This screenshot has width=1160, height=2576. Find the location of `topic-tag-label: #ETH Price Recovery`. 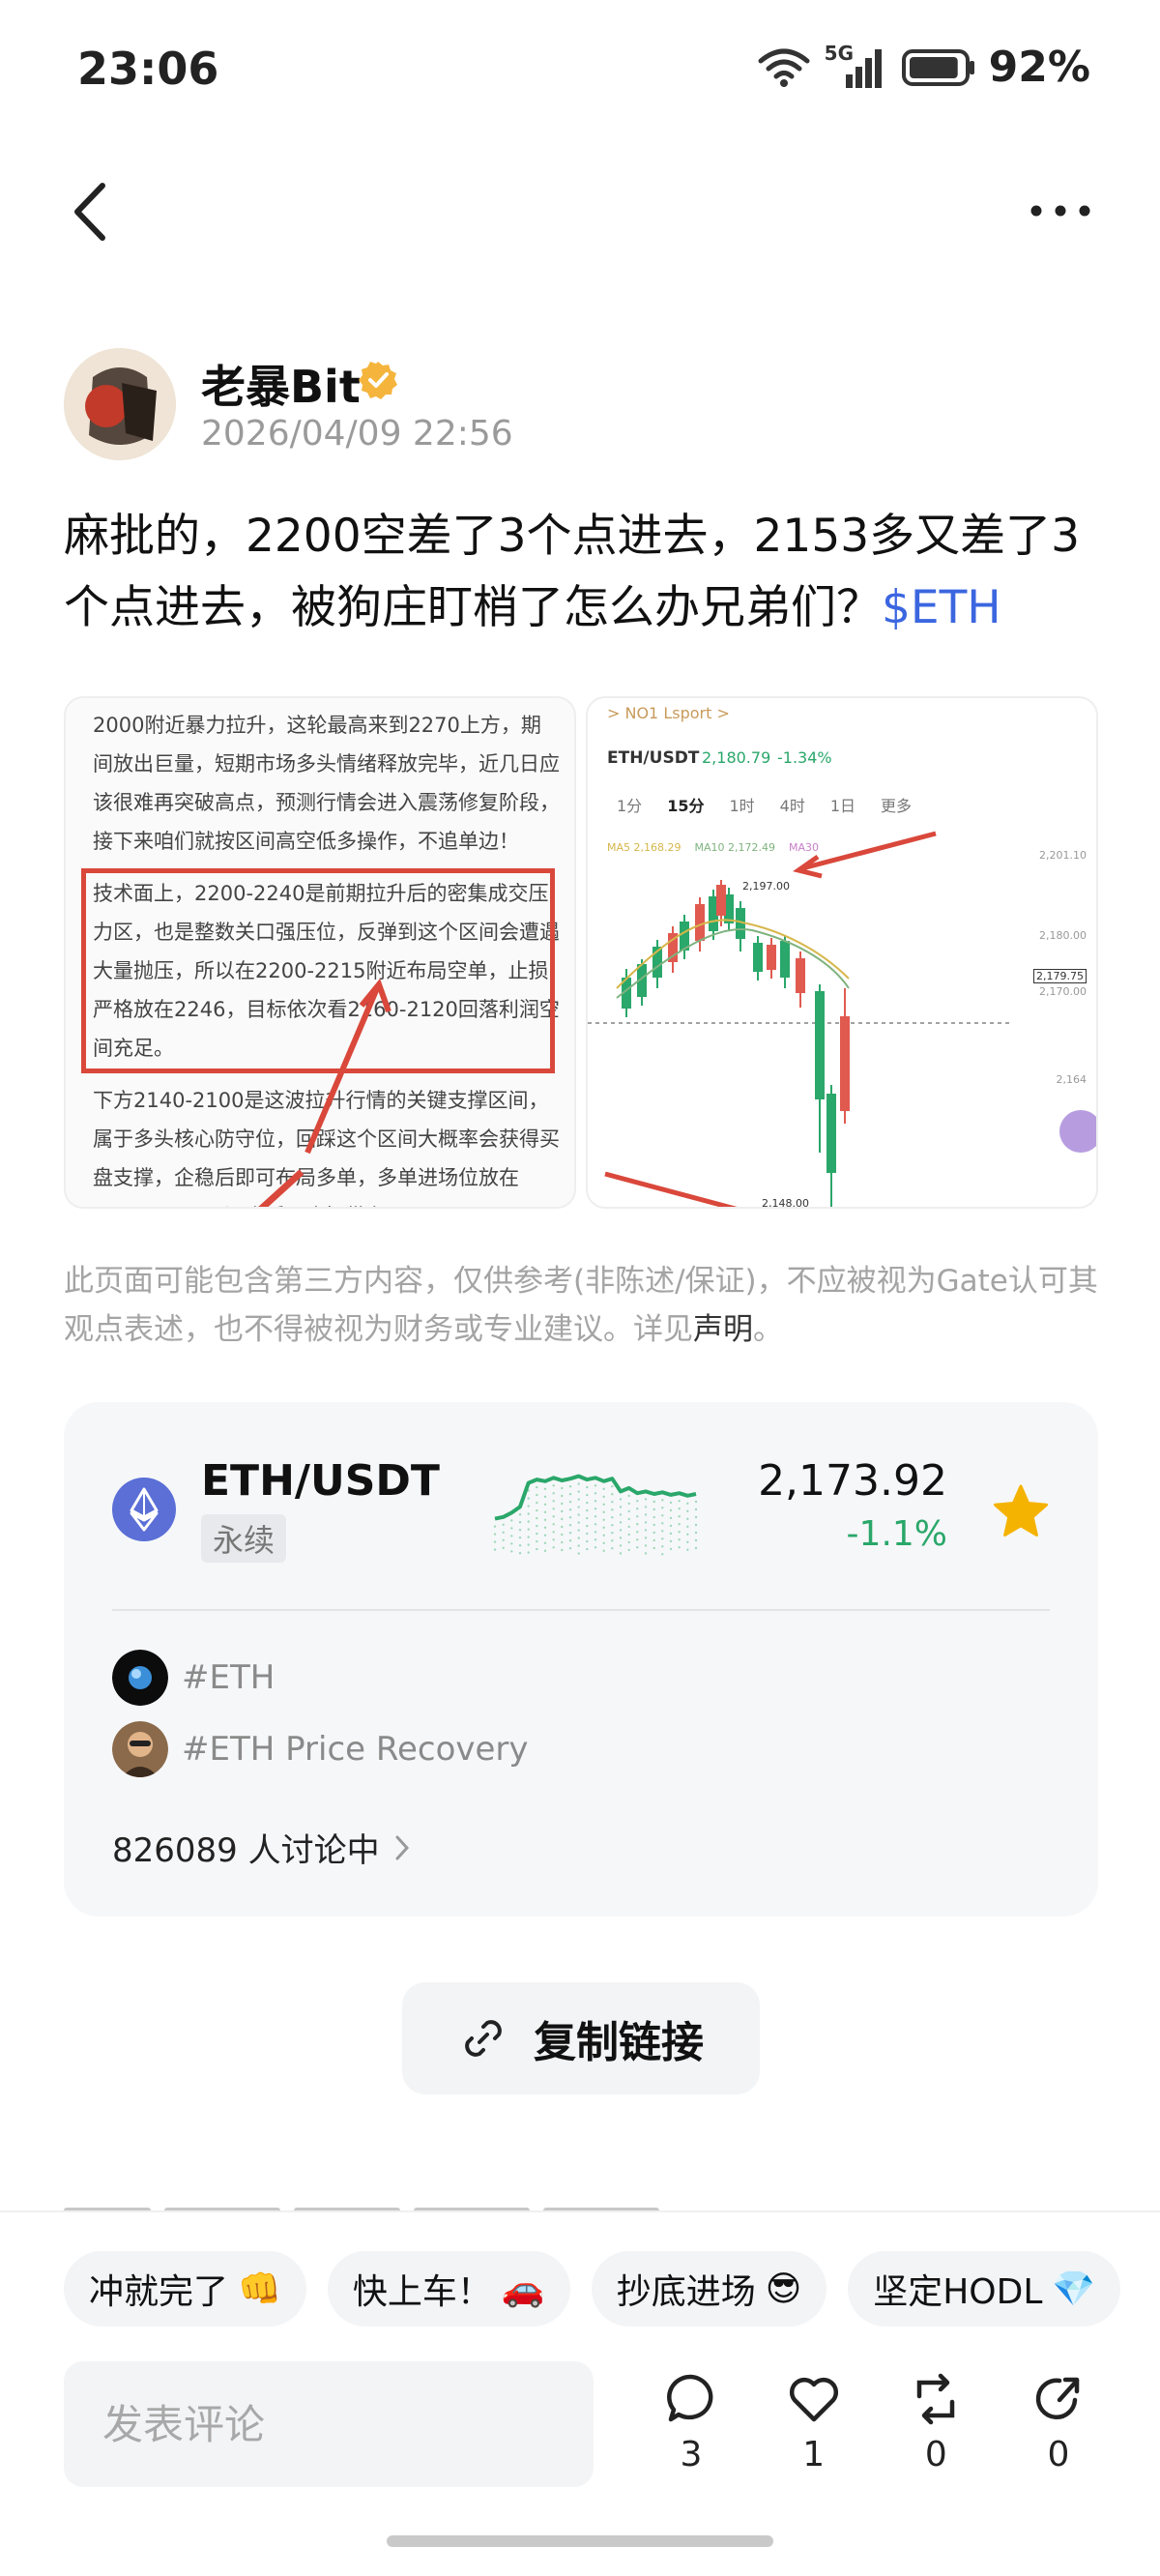

topic-tag-label: #ETH Price Recovery is located at coordinates (355, 1749).